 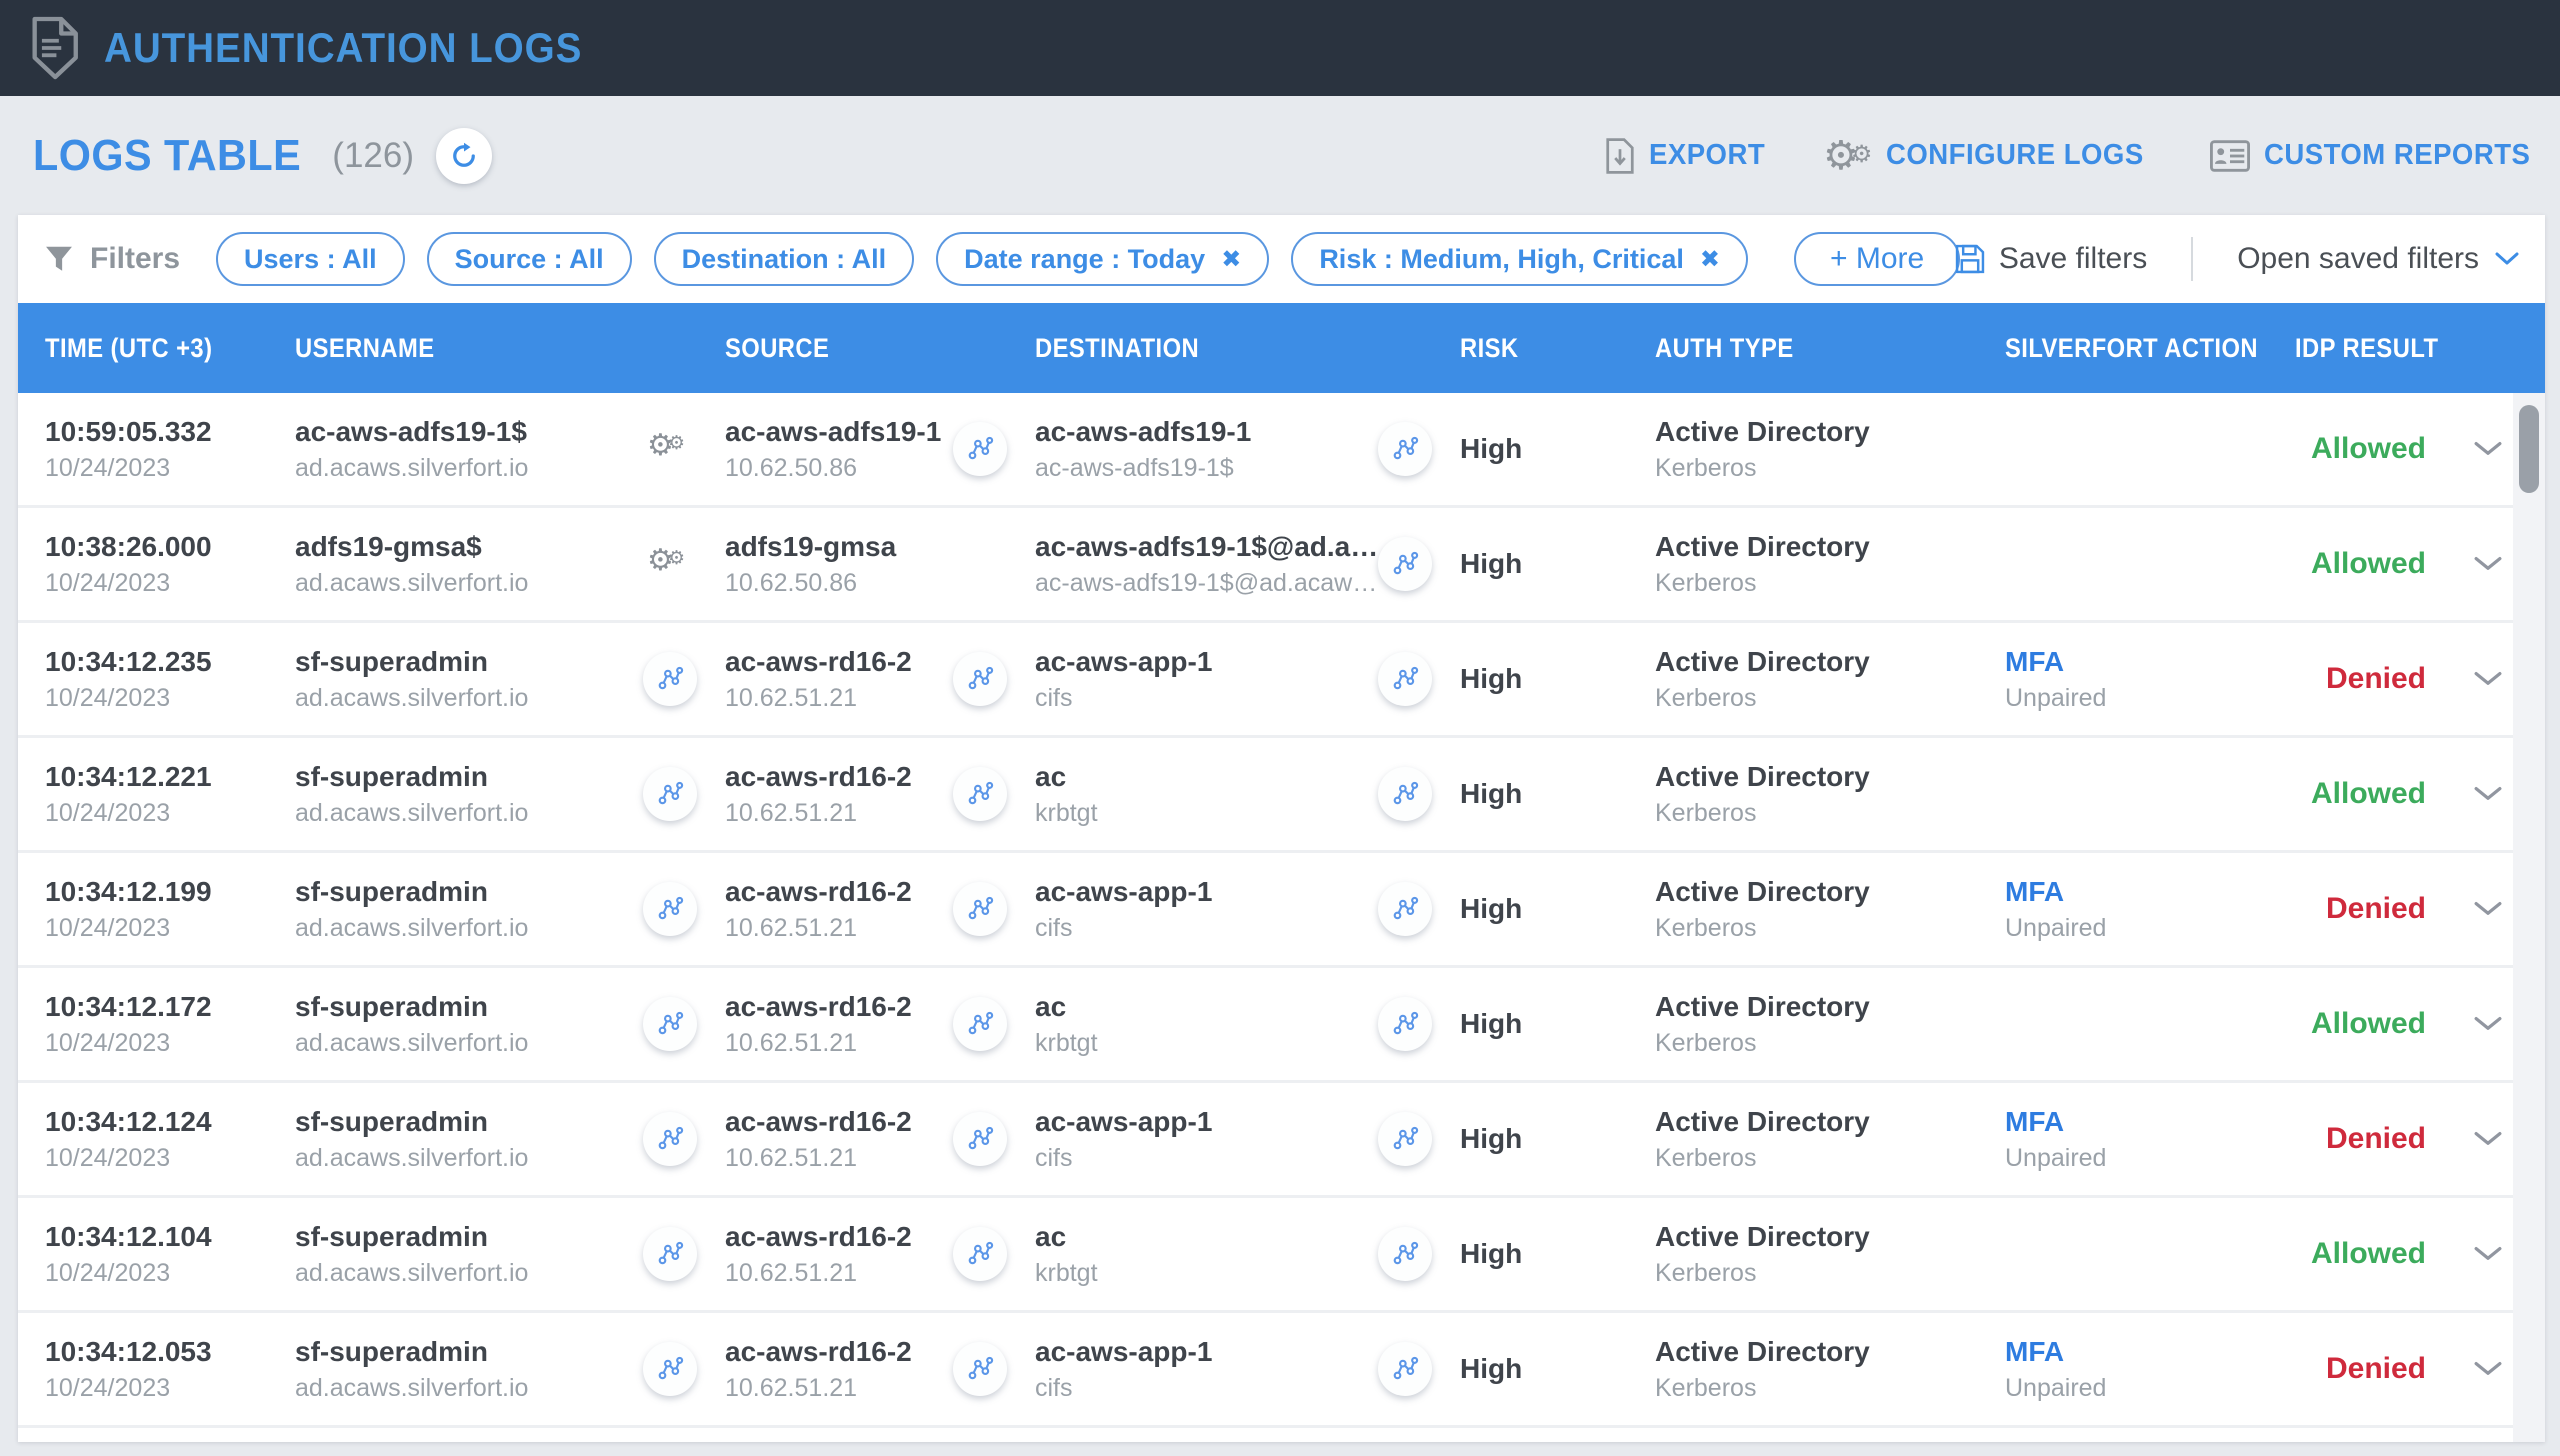 What do you see at coordinates (2529, 449) in the screenshot?
I see `scrollbar-thumb` at bounding box center [2529, 449].